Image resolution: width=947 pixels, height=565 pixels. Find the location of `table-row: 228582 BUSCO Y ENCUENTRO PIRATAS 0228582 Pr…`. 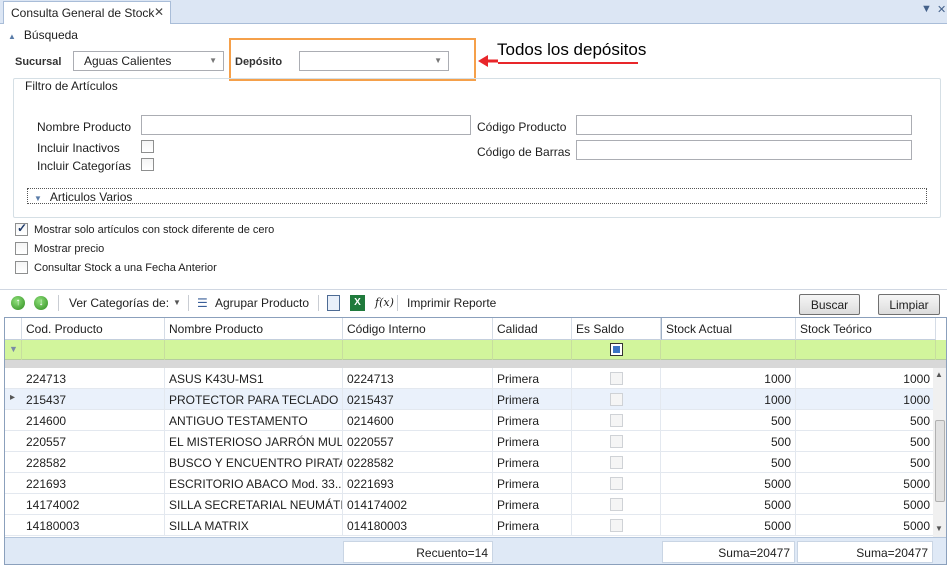

table-row: 228582 BUSCO Y ENCUENTRO PIRATAS 0228582 Pr… is located at coordinates (470, 462).